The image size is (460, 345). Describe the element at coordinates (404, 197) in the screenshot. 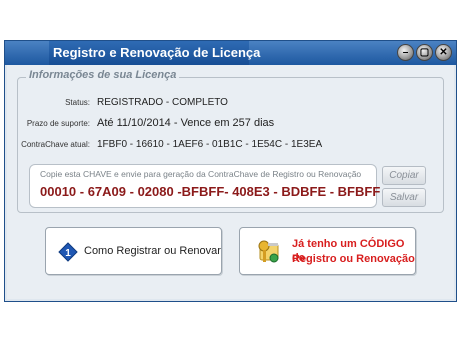

I see `save-button: Salvar` at that location.